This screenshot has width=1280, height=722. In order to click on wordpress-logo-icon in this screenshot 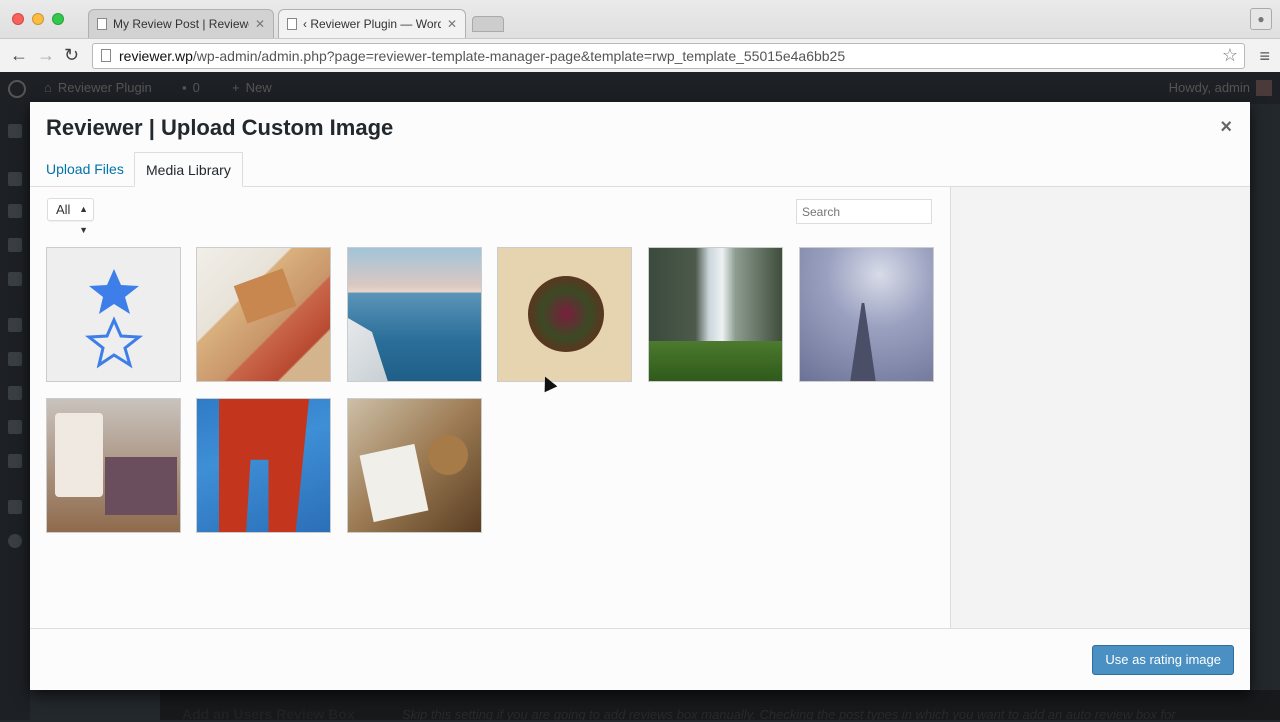, I will do `click(17, 89)`.